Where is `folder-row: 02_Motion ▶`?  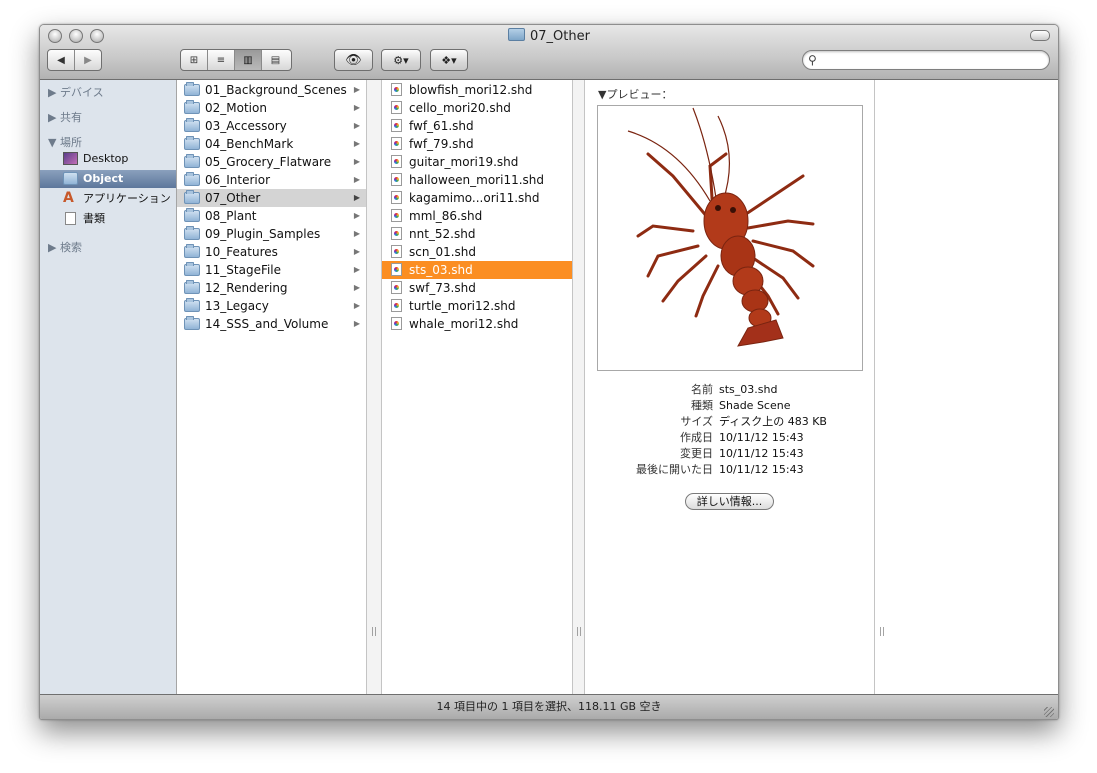 folder-row: 02_Motion ▶ is located at coordinates (271, 108).